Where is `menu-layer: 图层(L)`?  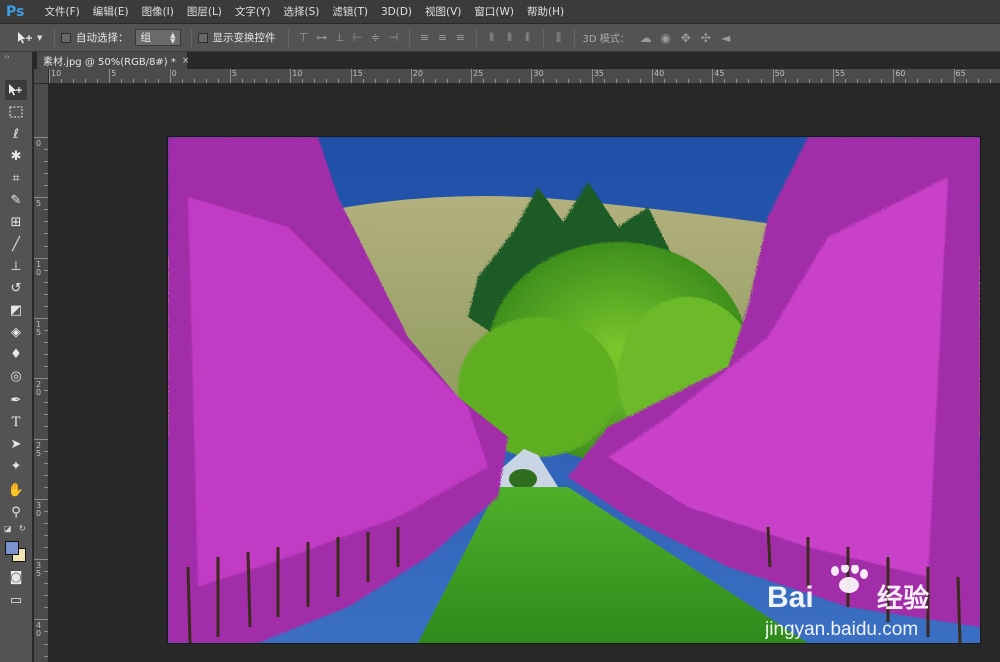
menu-layer: 图层(L) is located at coordinates (204, 12).